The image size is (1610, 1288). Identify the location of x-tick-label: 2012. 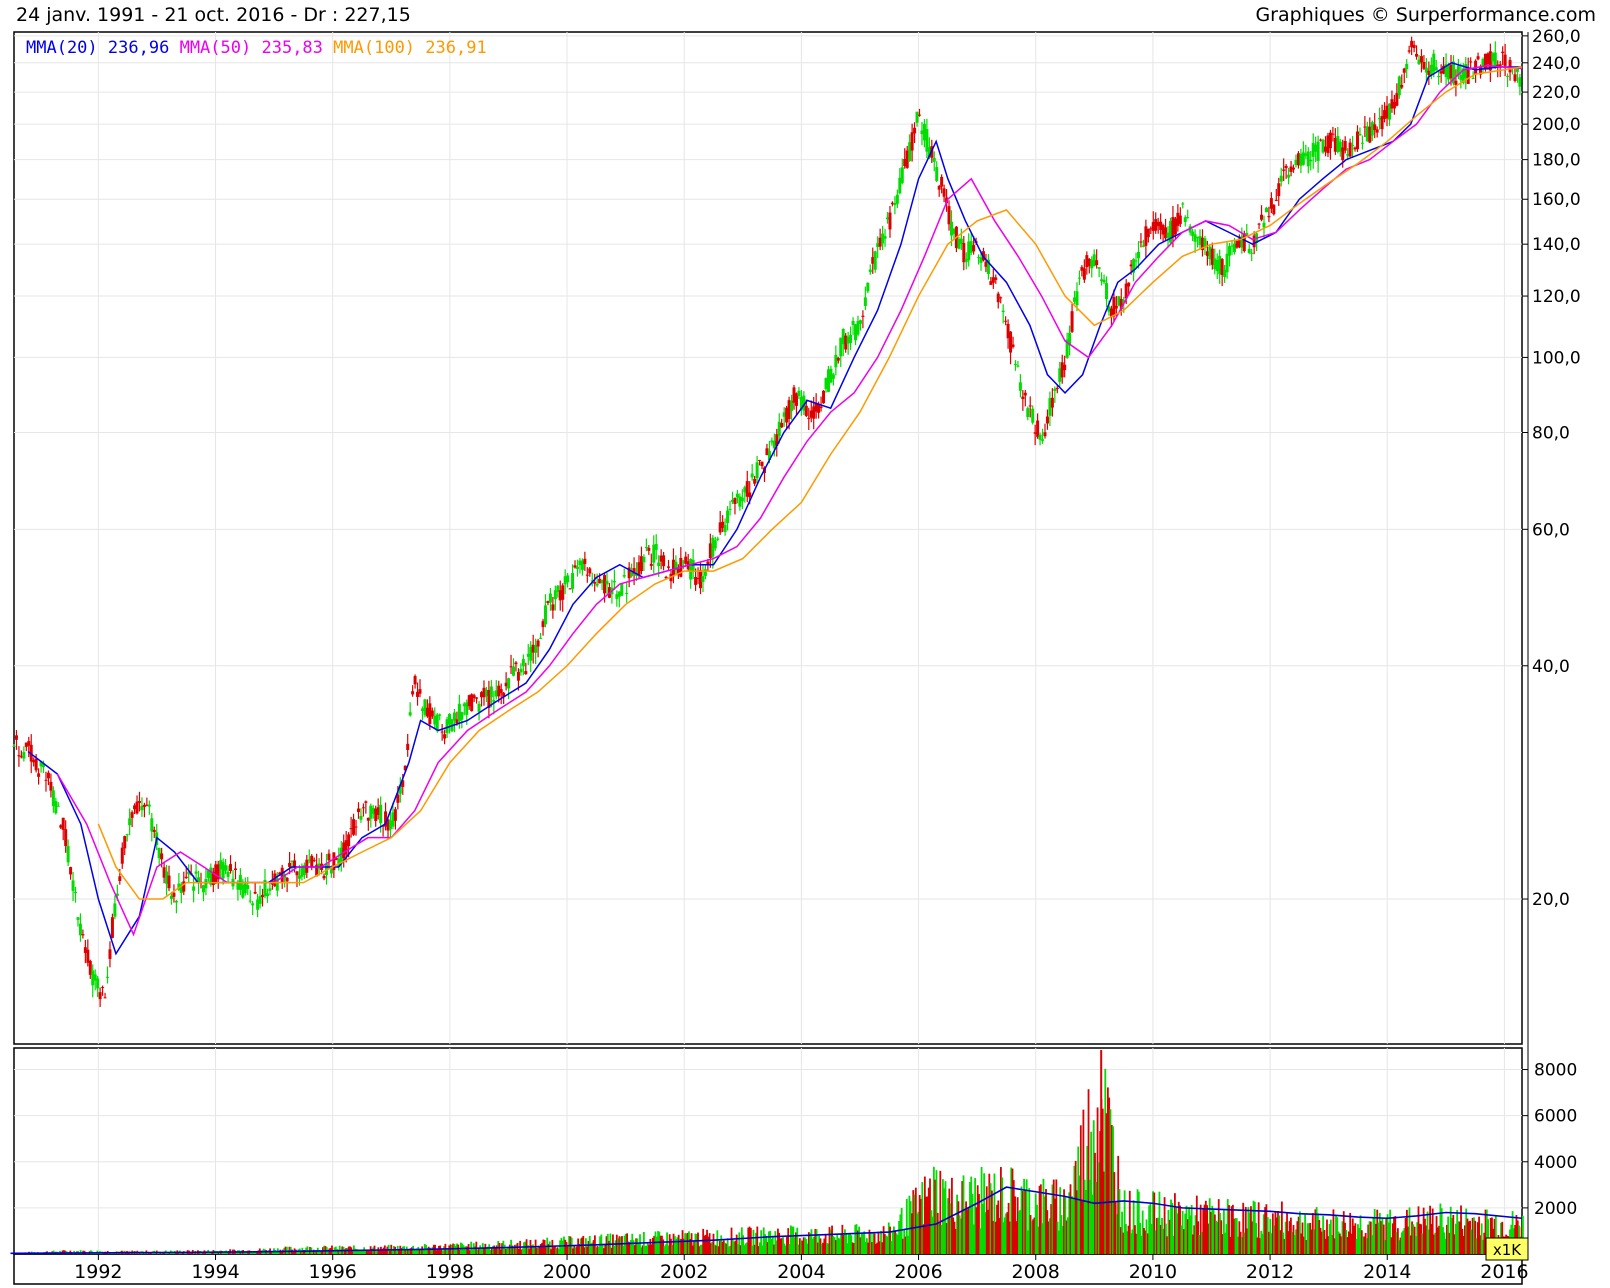
(1270, 1272).